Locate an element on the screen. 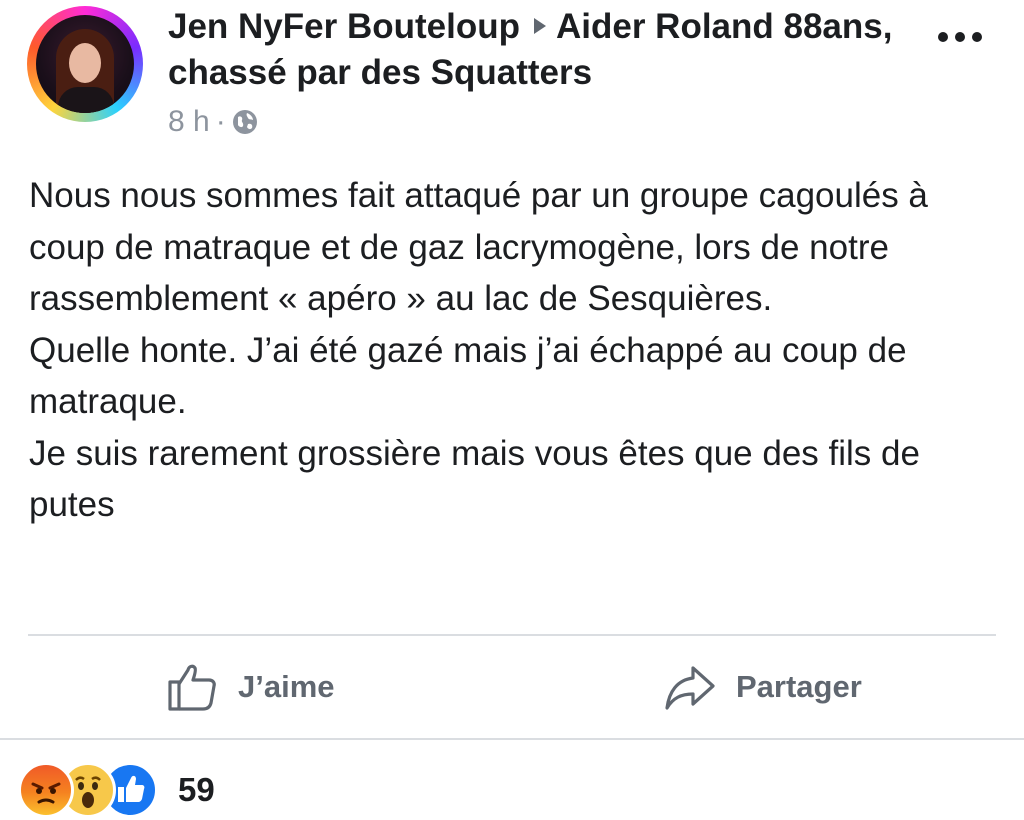 The image size is (1024, 820). angry-reaction-icon is located at coordinates (46, 790).